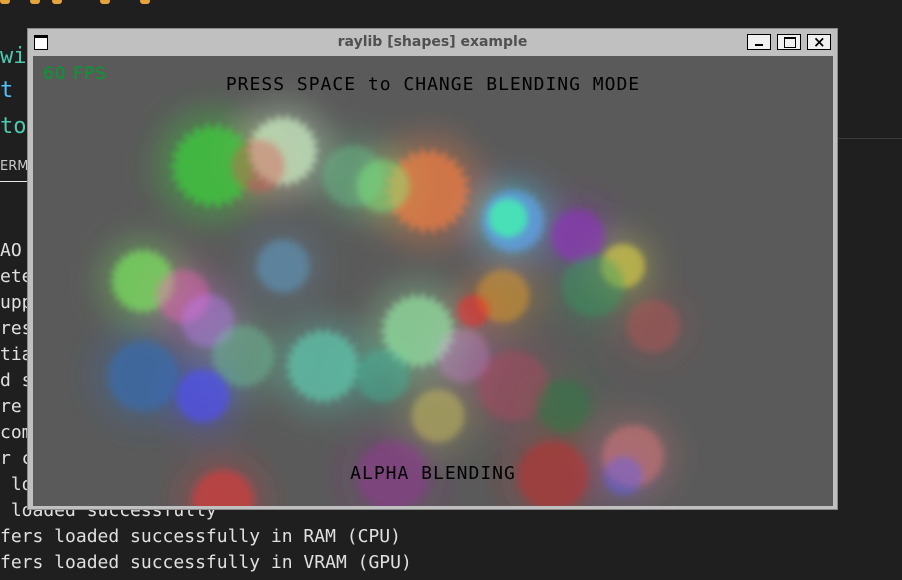 The image size is (902, 580). I want to click on terminal-line: re, so click(11, 406).